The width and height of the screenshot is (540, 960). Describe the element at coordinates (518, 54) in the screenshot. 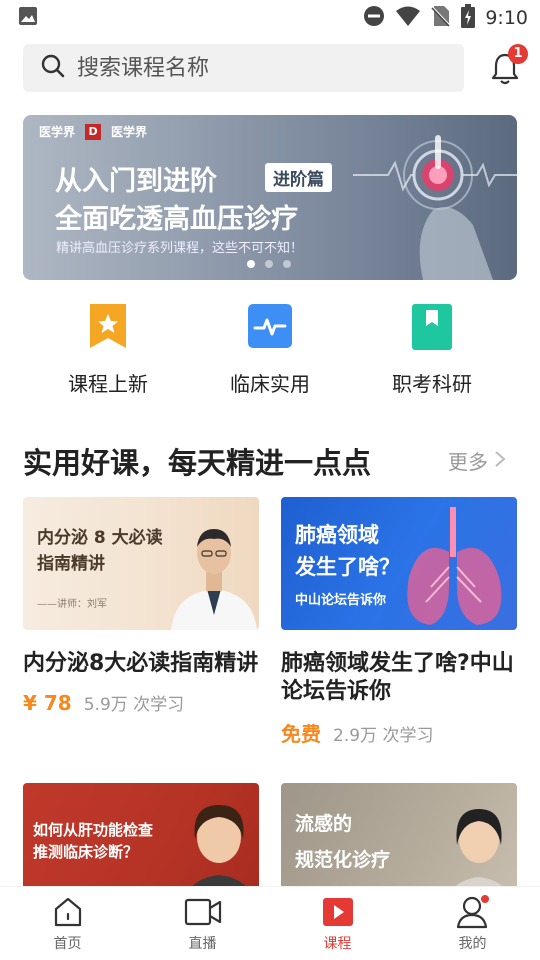

I see `notification-badge: 1` at that location.